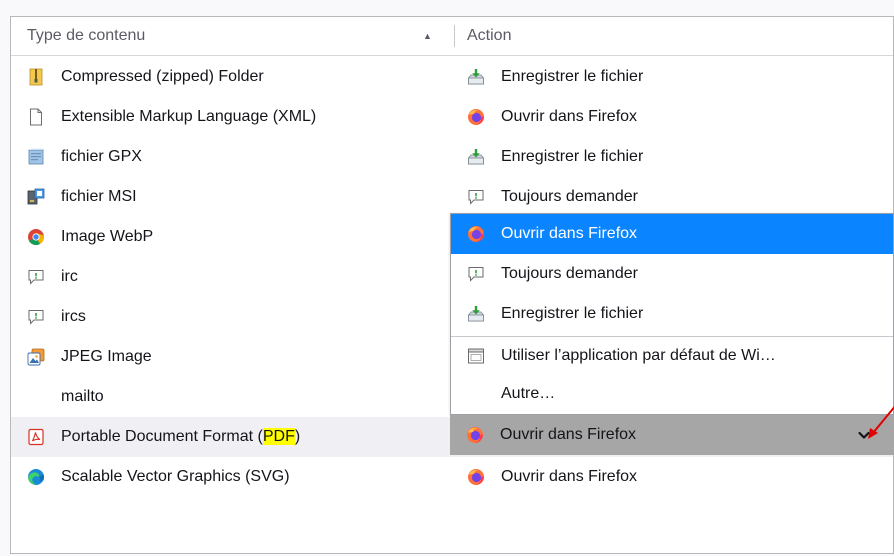  I want to click on dropdown-option-open-in-firefox: Ouvrir dans Firefox, so click(672, 234).